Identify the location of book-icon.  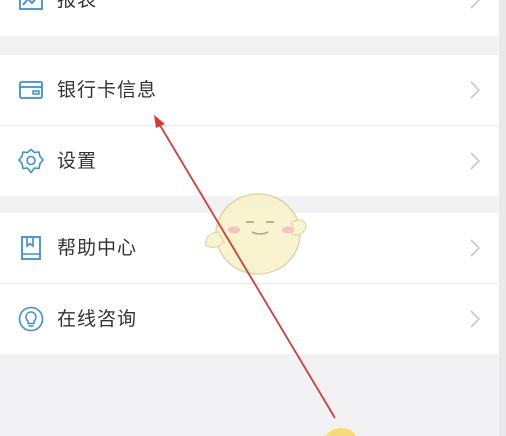
(31, 248).